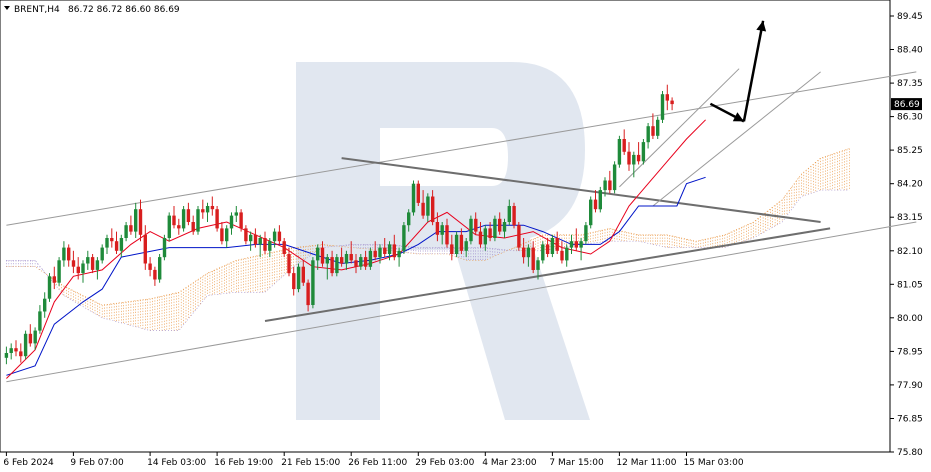  I want to click on y-tick-label: 85.25, so click(910, 151).